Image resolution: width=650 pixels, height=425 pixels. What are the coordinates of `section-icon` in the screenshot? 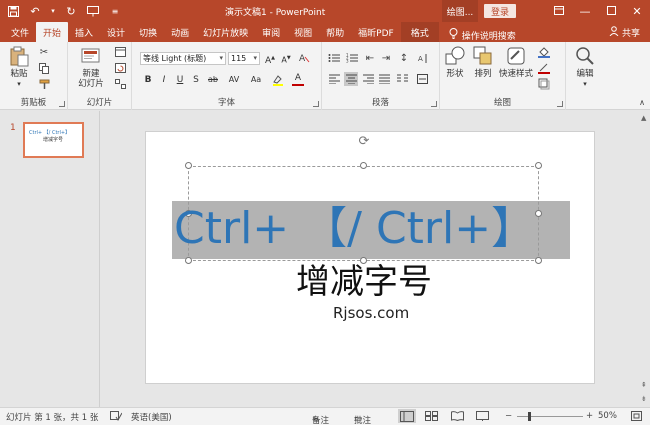 It's located at (120, 84).